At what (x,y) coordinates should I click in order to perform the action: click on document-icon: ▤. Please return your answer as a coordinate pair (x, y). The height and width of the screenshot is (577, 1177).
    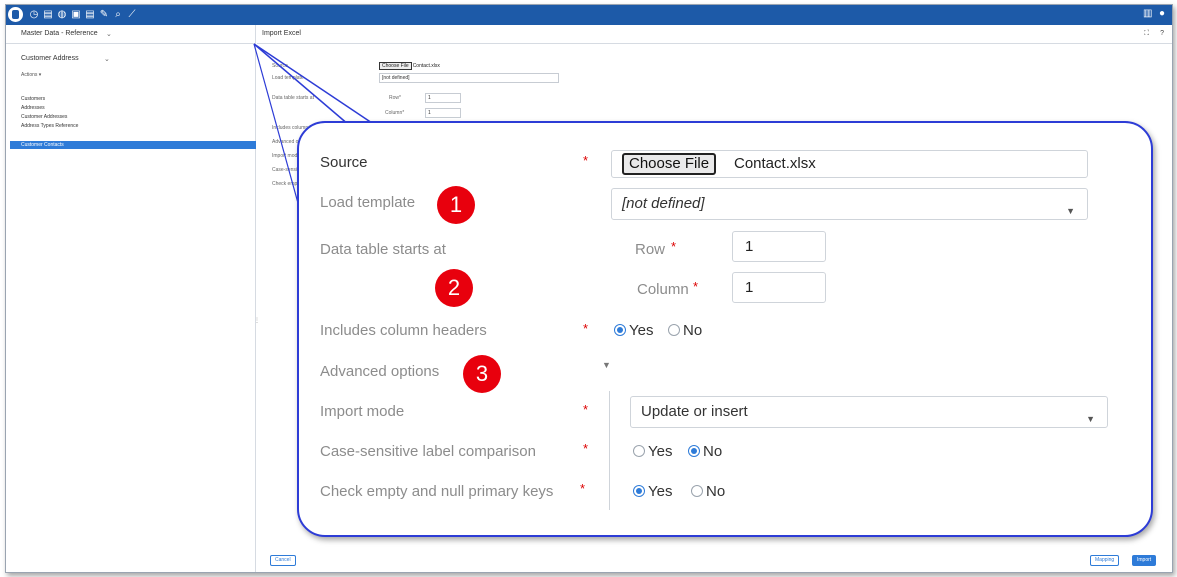
    Looking at the image, I should click on (48, 14).